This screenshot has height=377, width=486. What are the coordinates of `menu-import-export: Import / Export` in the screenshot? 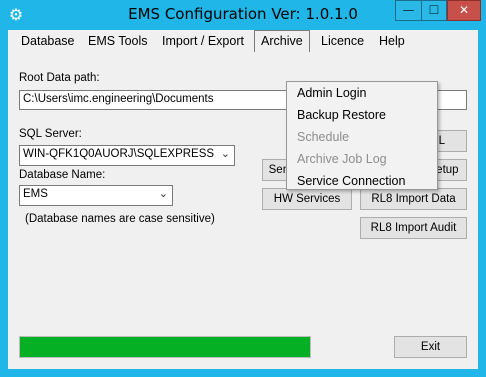 It's located at (203, 41).